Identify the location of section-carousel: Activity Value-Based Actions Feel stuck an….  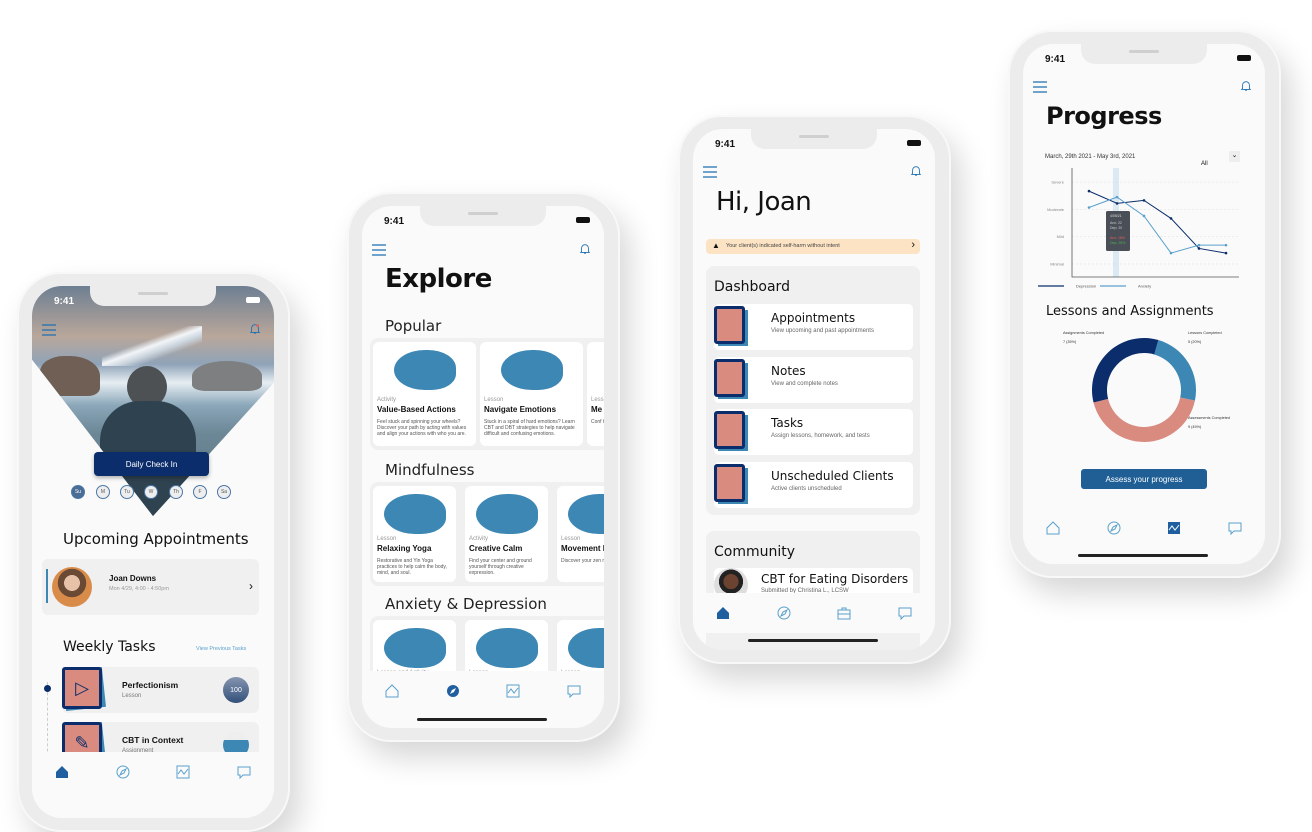
(487, 394).